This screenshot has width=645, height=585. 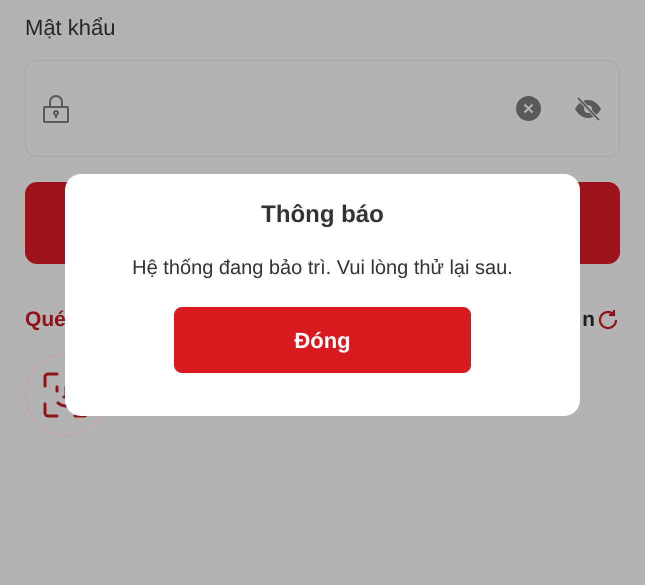 What do you see at coordinates (588, 320) in the screenshot?
I see `switch-account-link: n` at bounding box center [588, 320].